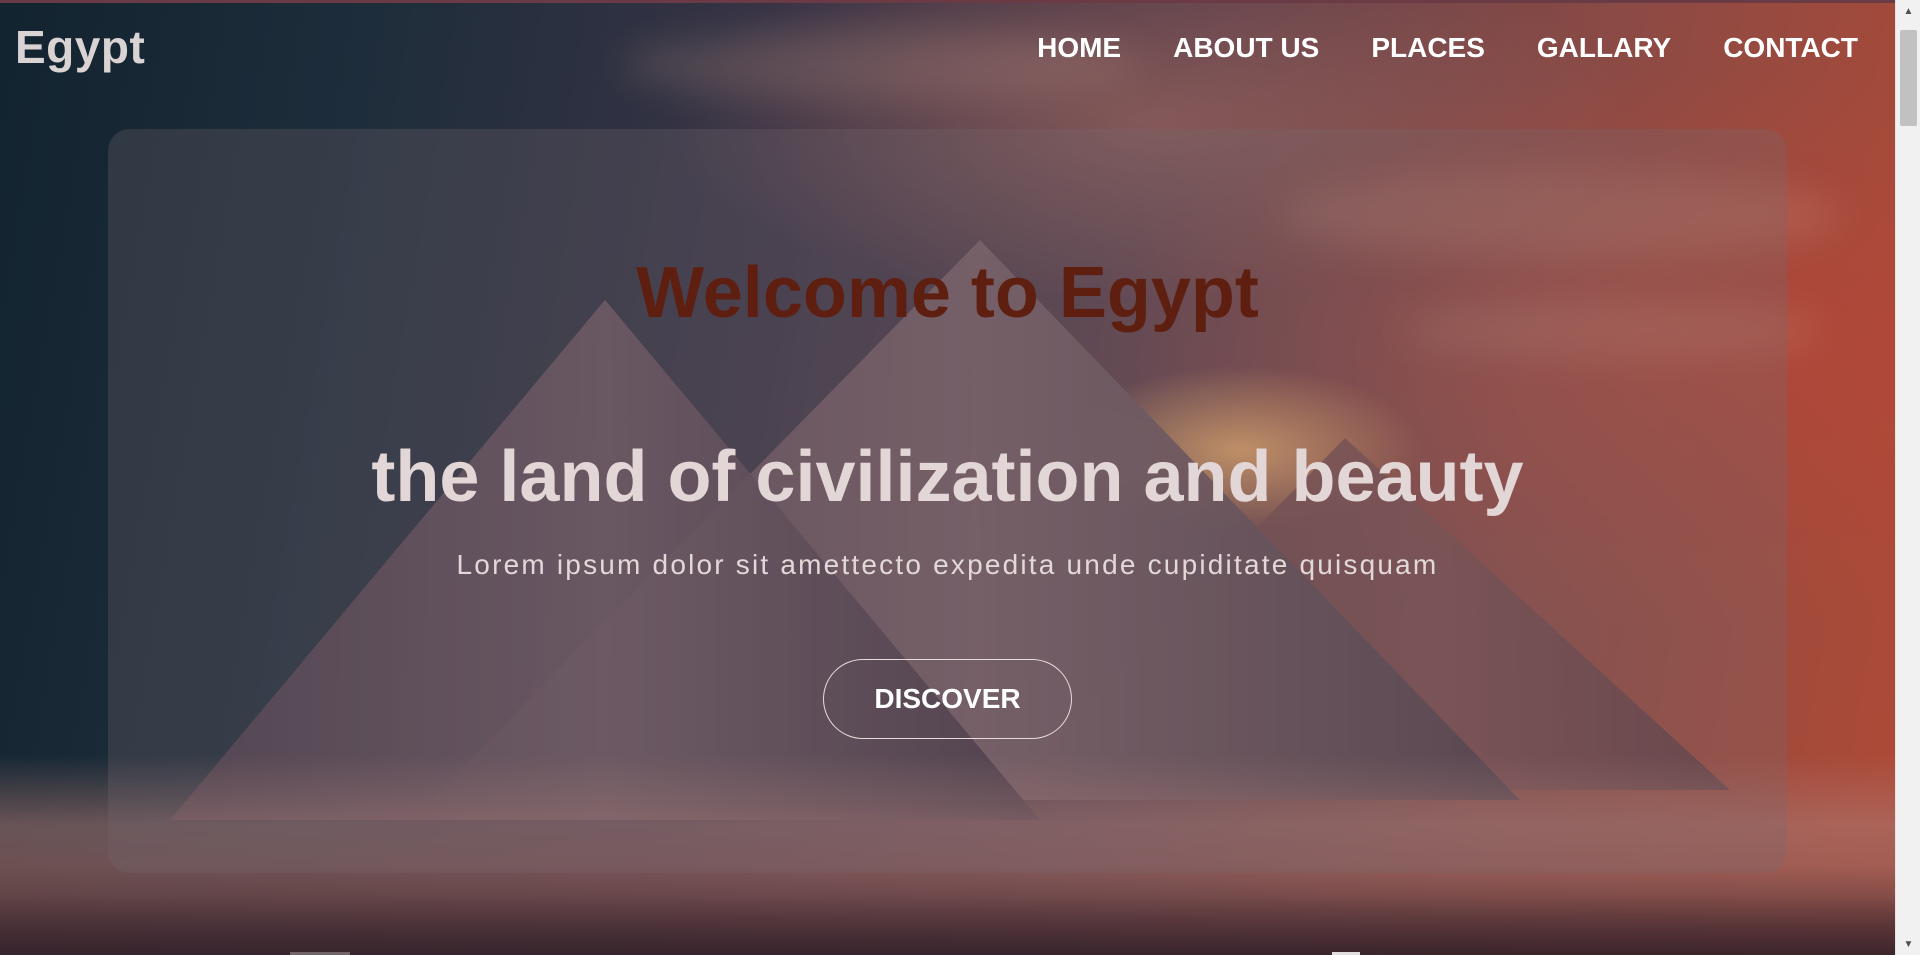  I want to click on triangle-down-icon: ▼, so click(1908, 944).